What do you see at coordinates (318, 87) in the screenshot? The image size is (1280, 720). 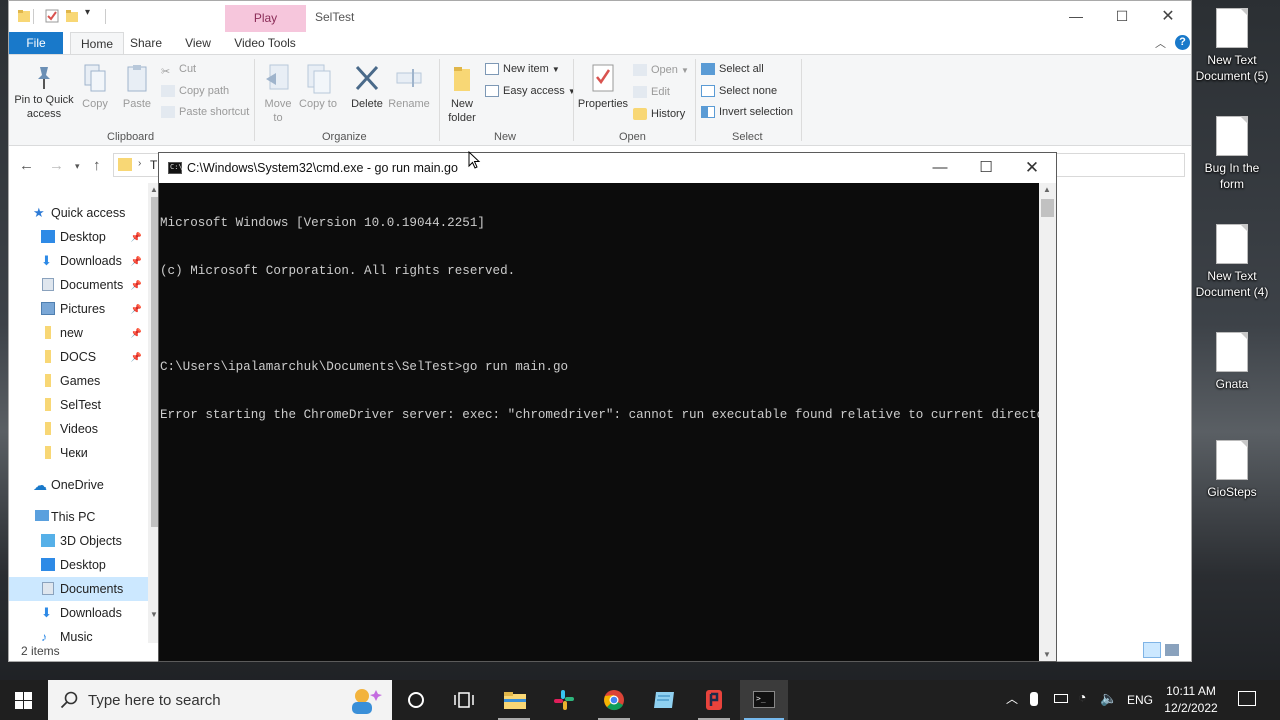 I see `copy-to-button: Copy to` at bounding box center [318, 87].